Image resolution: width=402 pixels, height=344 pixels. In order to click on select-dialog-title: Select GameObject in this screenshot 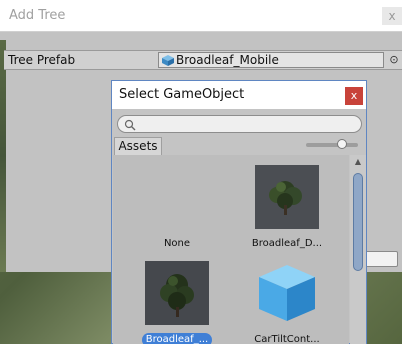, I will do `click(182, 94)`.